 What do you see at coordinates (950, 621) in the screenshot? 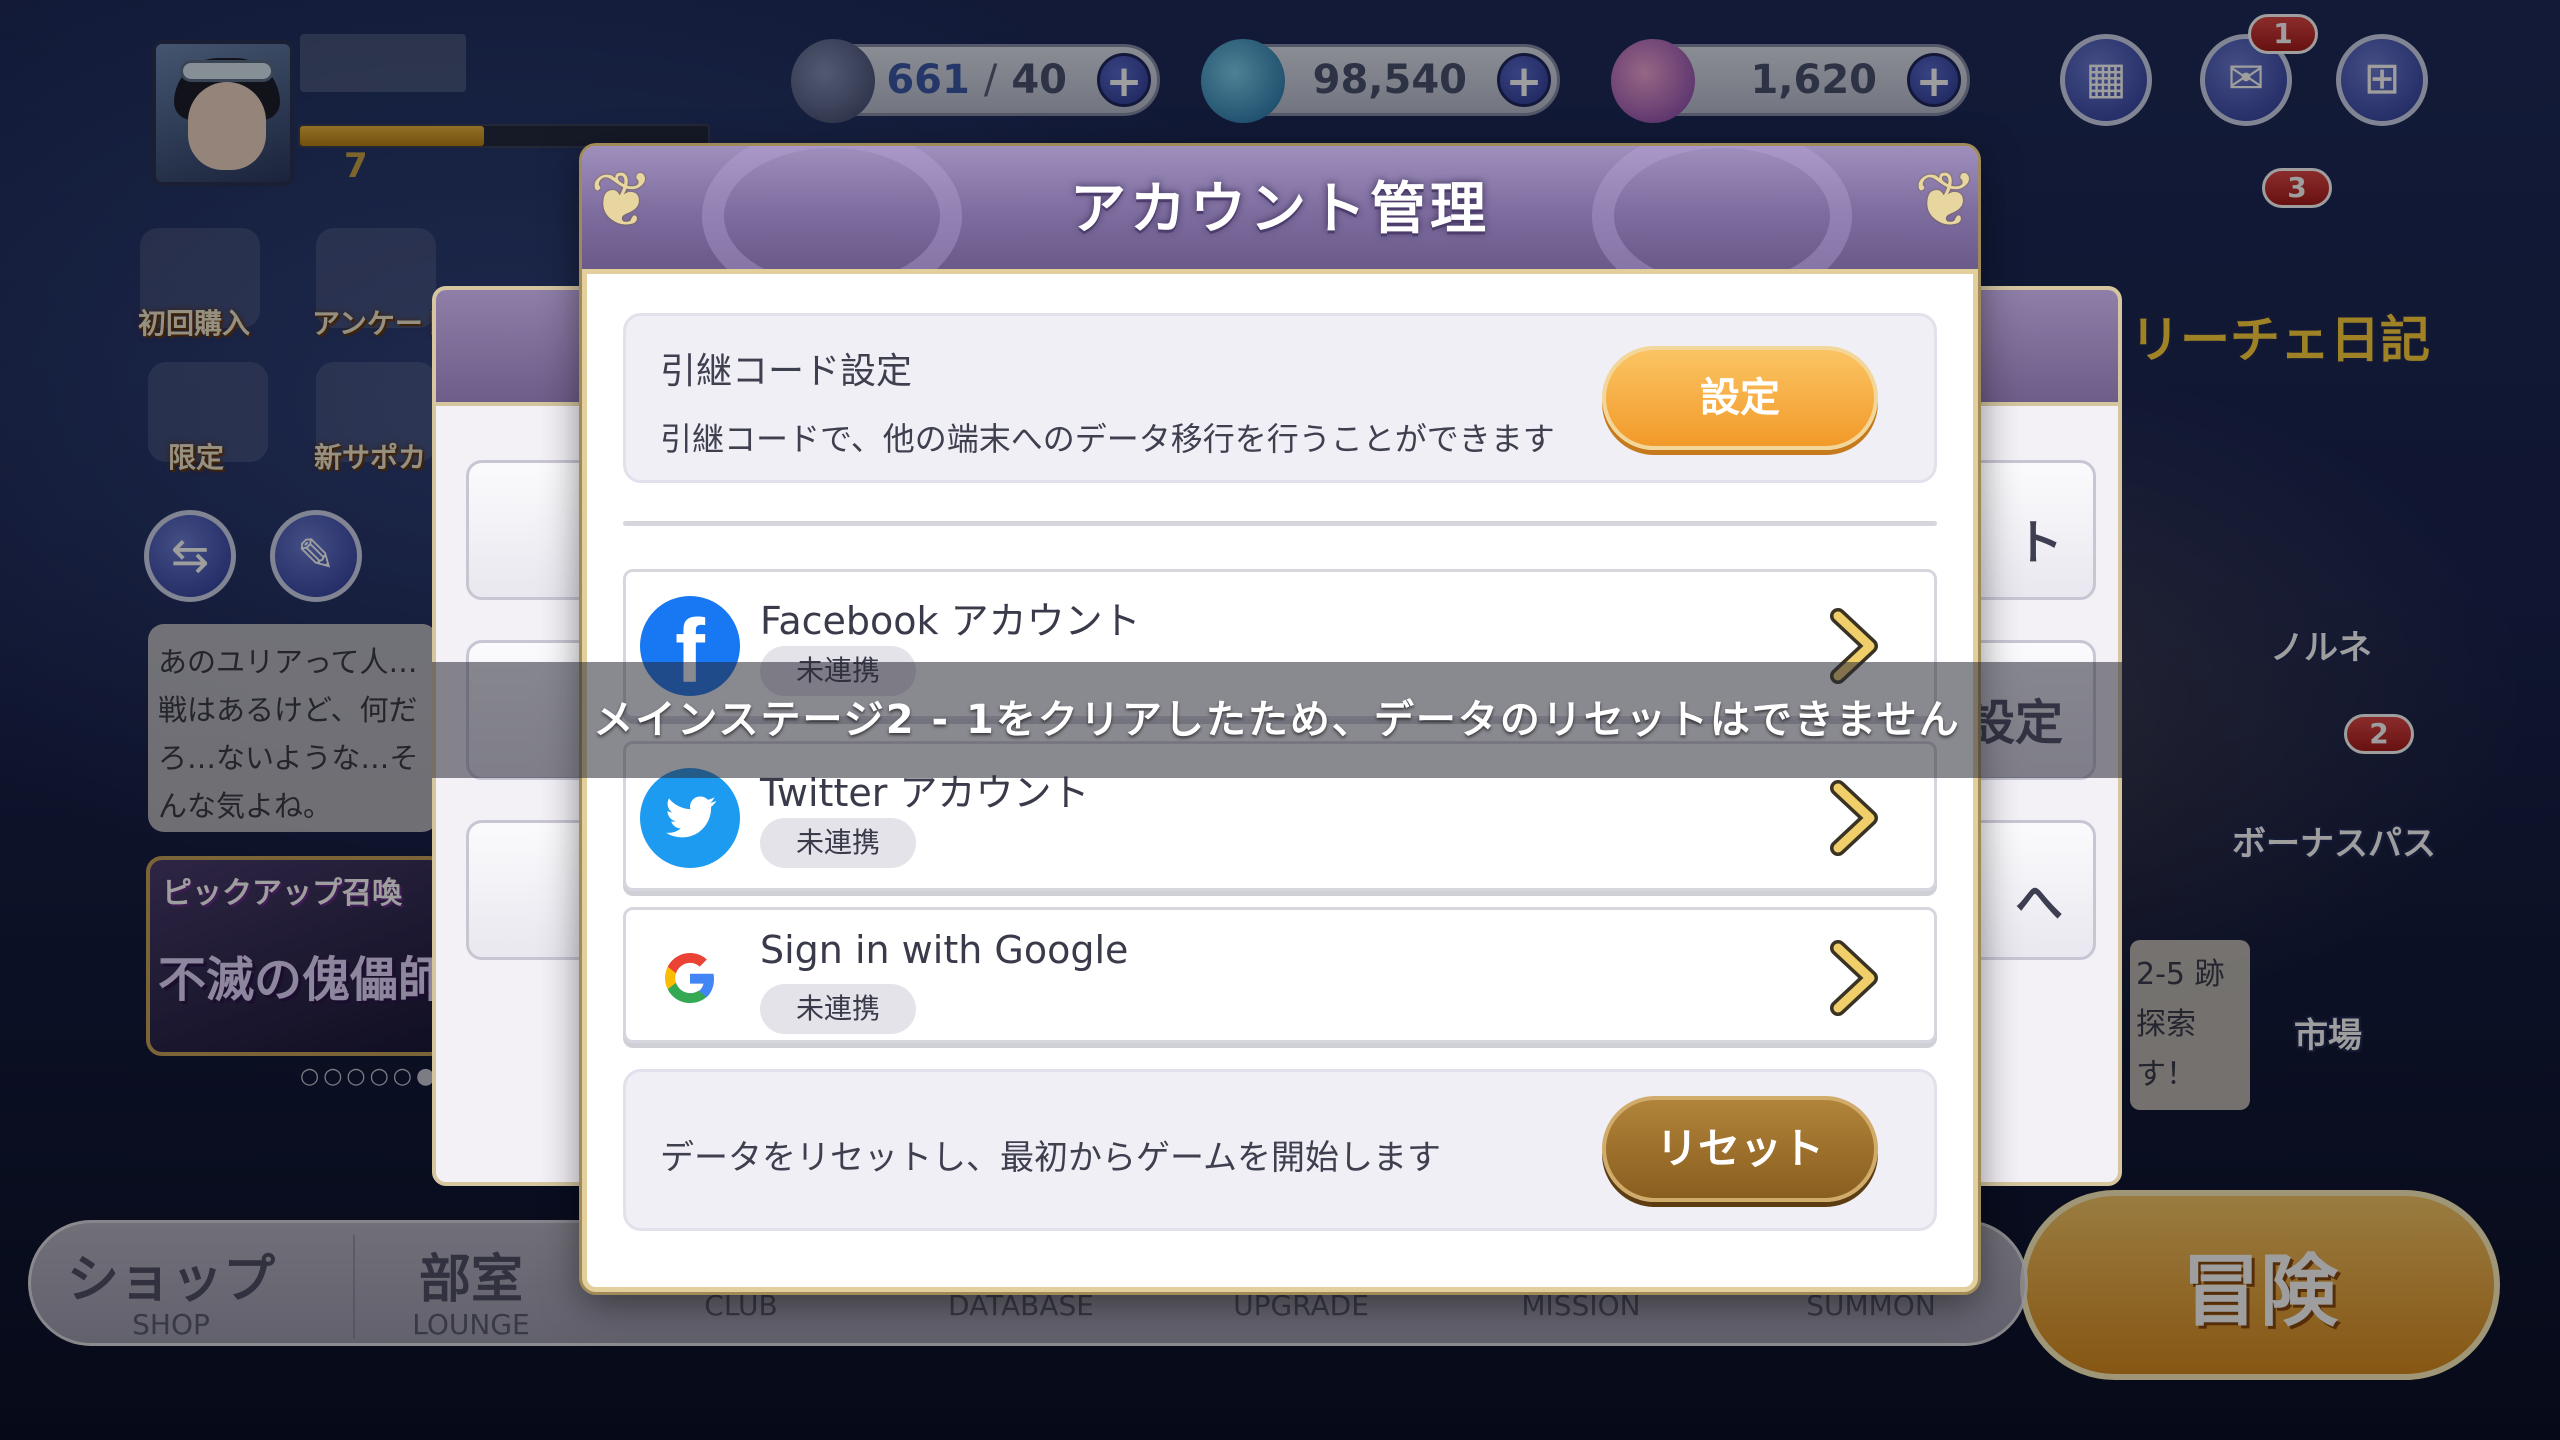
I see `facebook-account-title: Facebook アカウント` at bounding box center [950, 621].